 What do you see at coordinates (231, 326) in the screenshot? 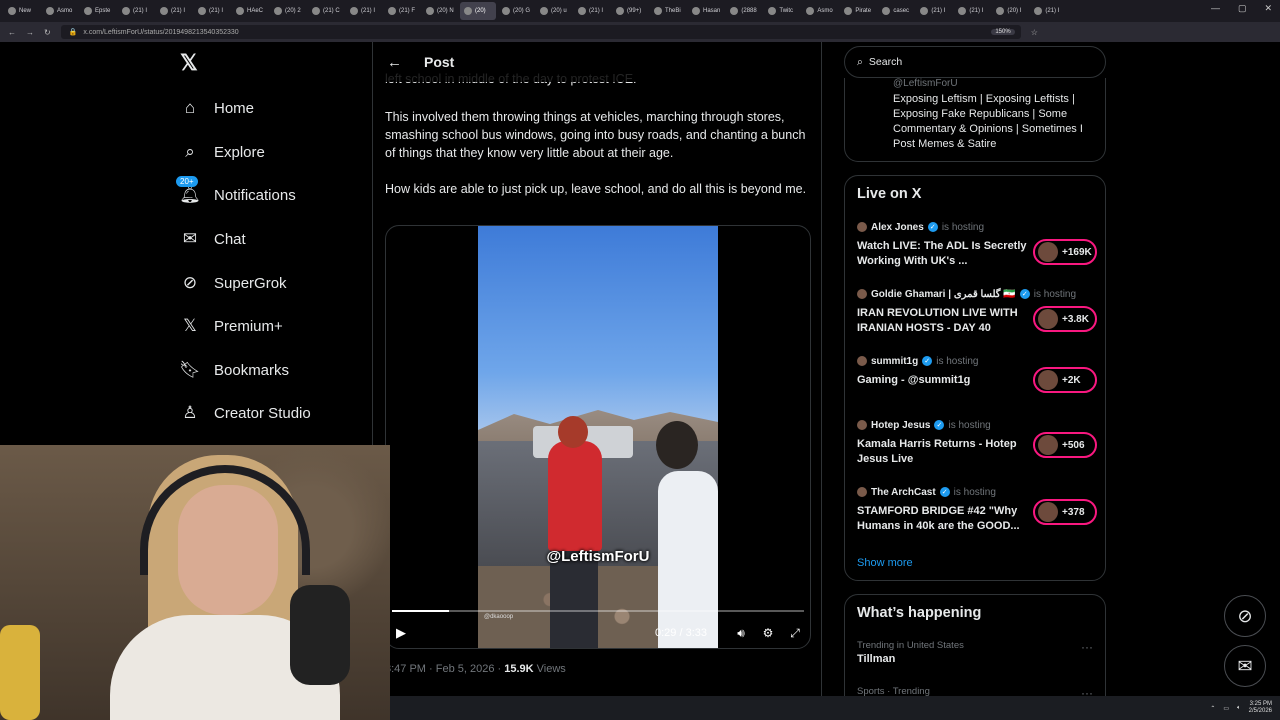
I see `nav-item-premium: 𝕏 Premium+` at bounding box center [231, 326].